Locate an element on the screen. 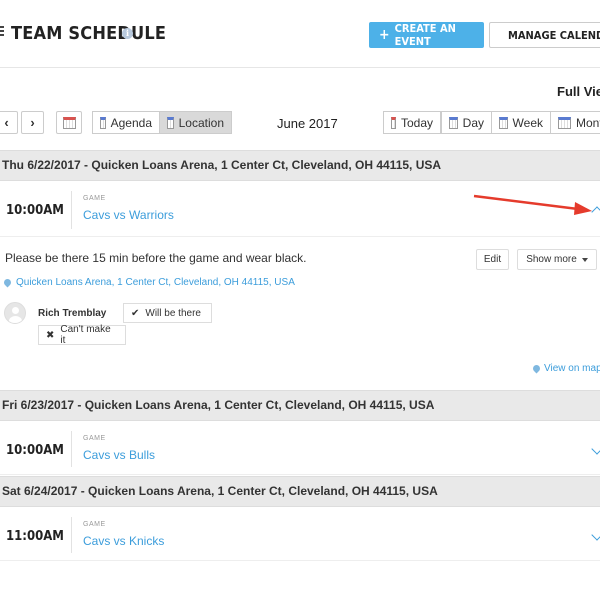  manage-calendar-label: MANAGE CALENDAR is located at coordinates (554, 35).